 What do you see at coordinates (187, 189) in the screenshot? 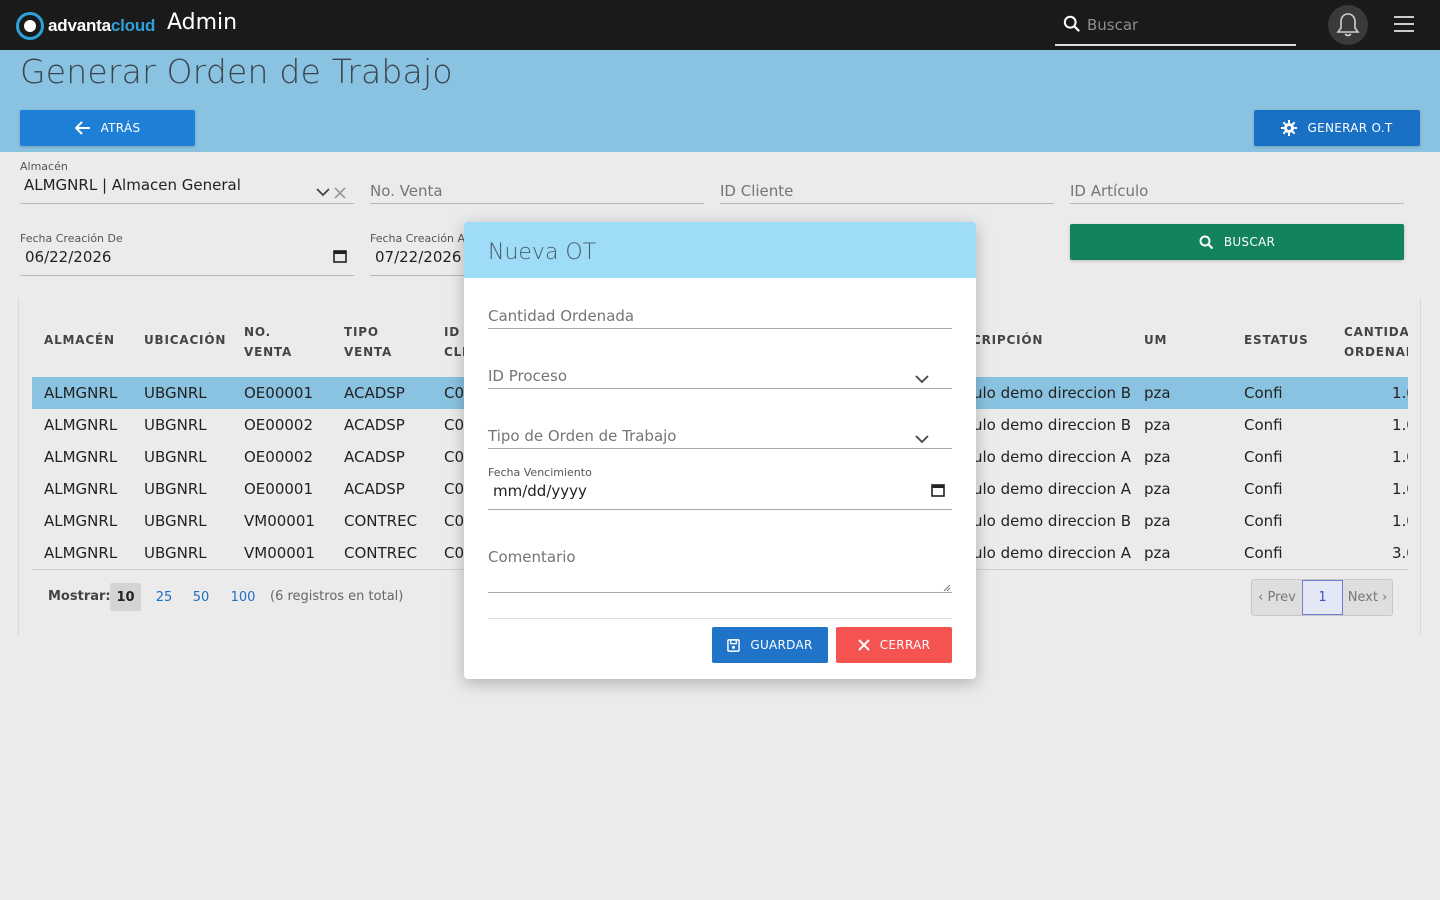
I see `almacen-select: ALMGNRL | Almacen General` at bounding box center [187, 189].